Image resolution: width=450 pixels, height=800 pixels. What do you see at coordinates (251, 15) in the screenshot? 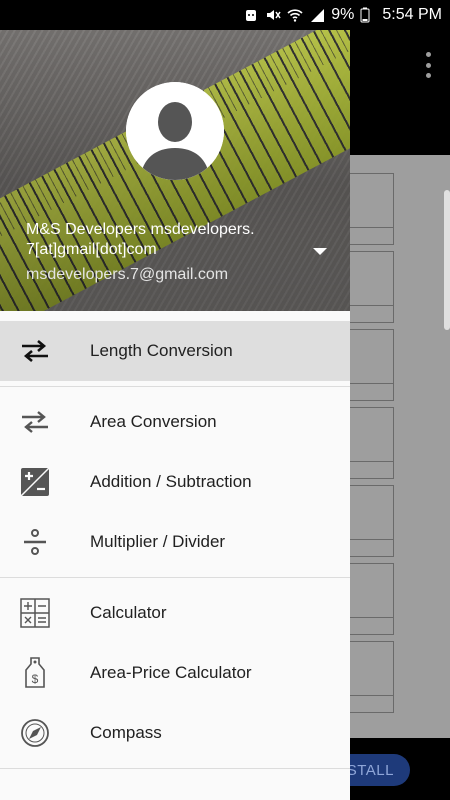
I see `android-notification-icon` at bounding box center [251, 15].